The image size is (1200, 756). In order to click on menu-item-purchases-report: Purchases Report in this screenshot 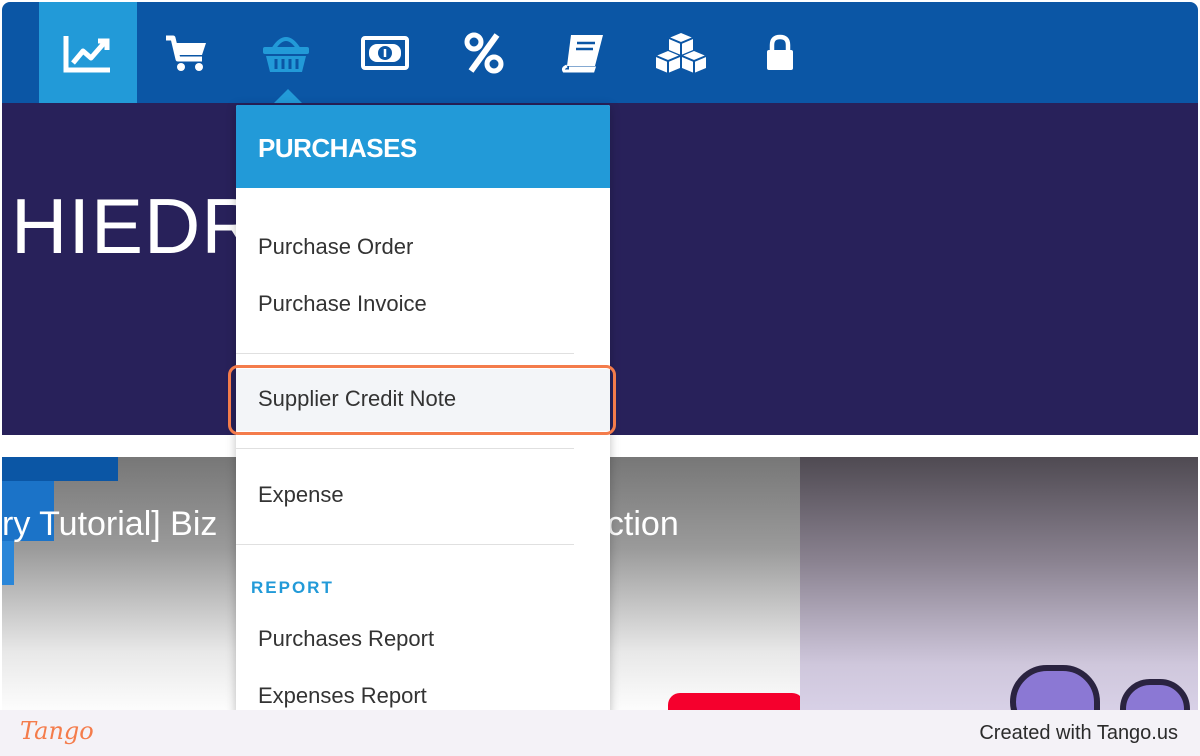, I will do `click(423, 639)`.